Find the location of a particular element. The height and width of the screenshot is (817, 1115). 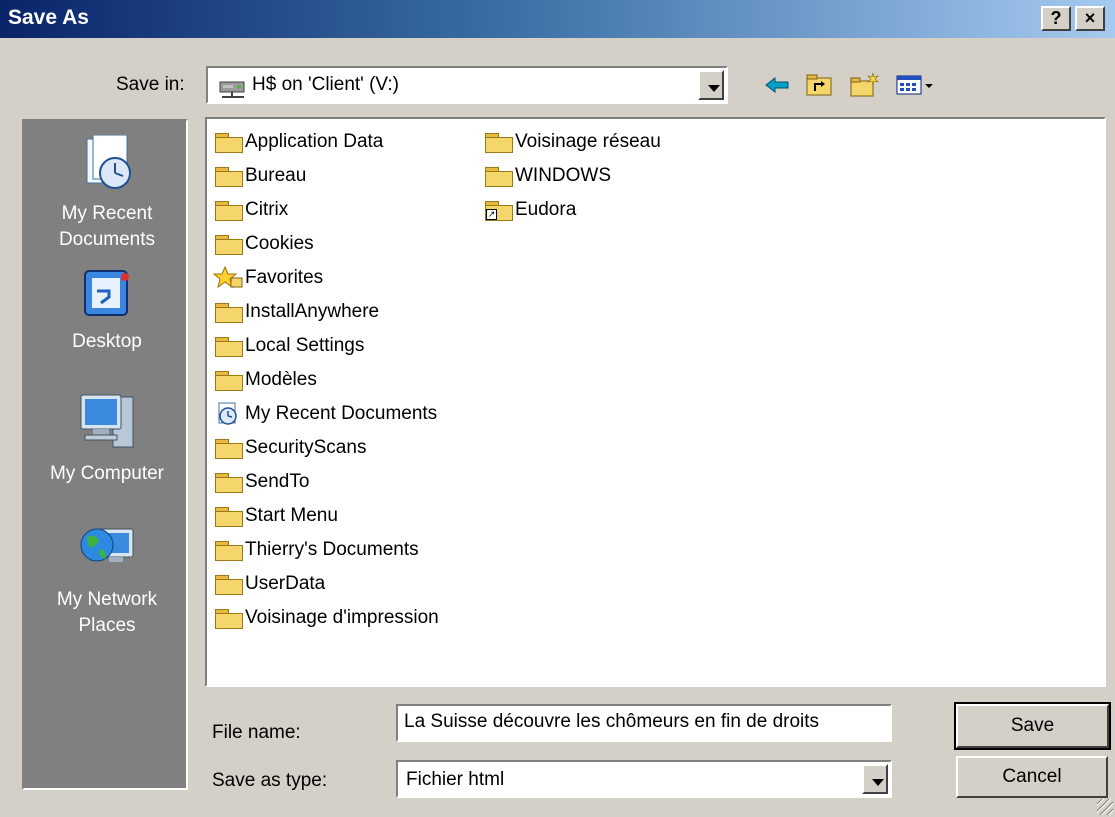

place-label: Places is located at coordinates (107, 625).